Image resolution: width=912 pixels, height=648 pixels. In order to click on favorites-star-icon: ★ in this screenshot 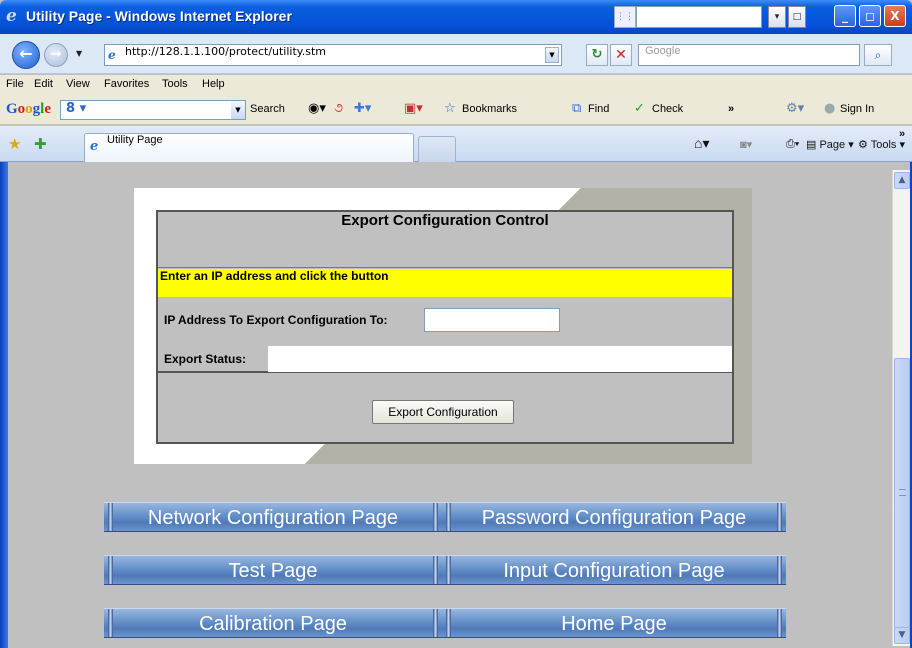, I will do `click(14, 144)`.